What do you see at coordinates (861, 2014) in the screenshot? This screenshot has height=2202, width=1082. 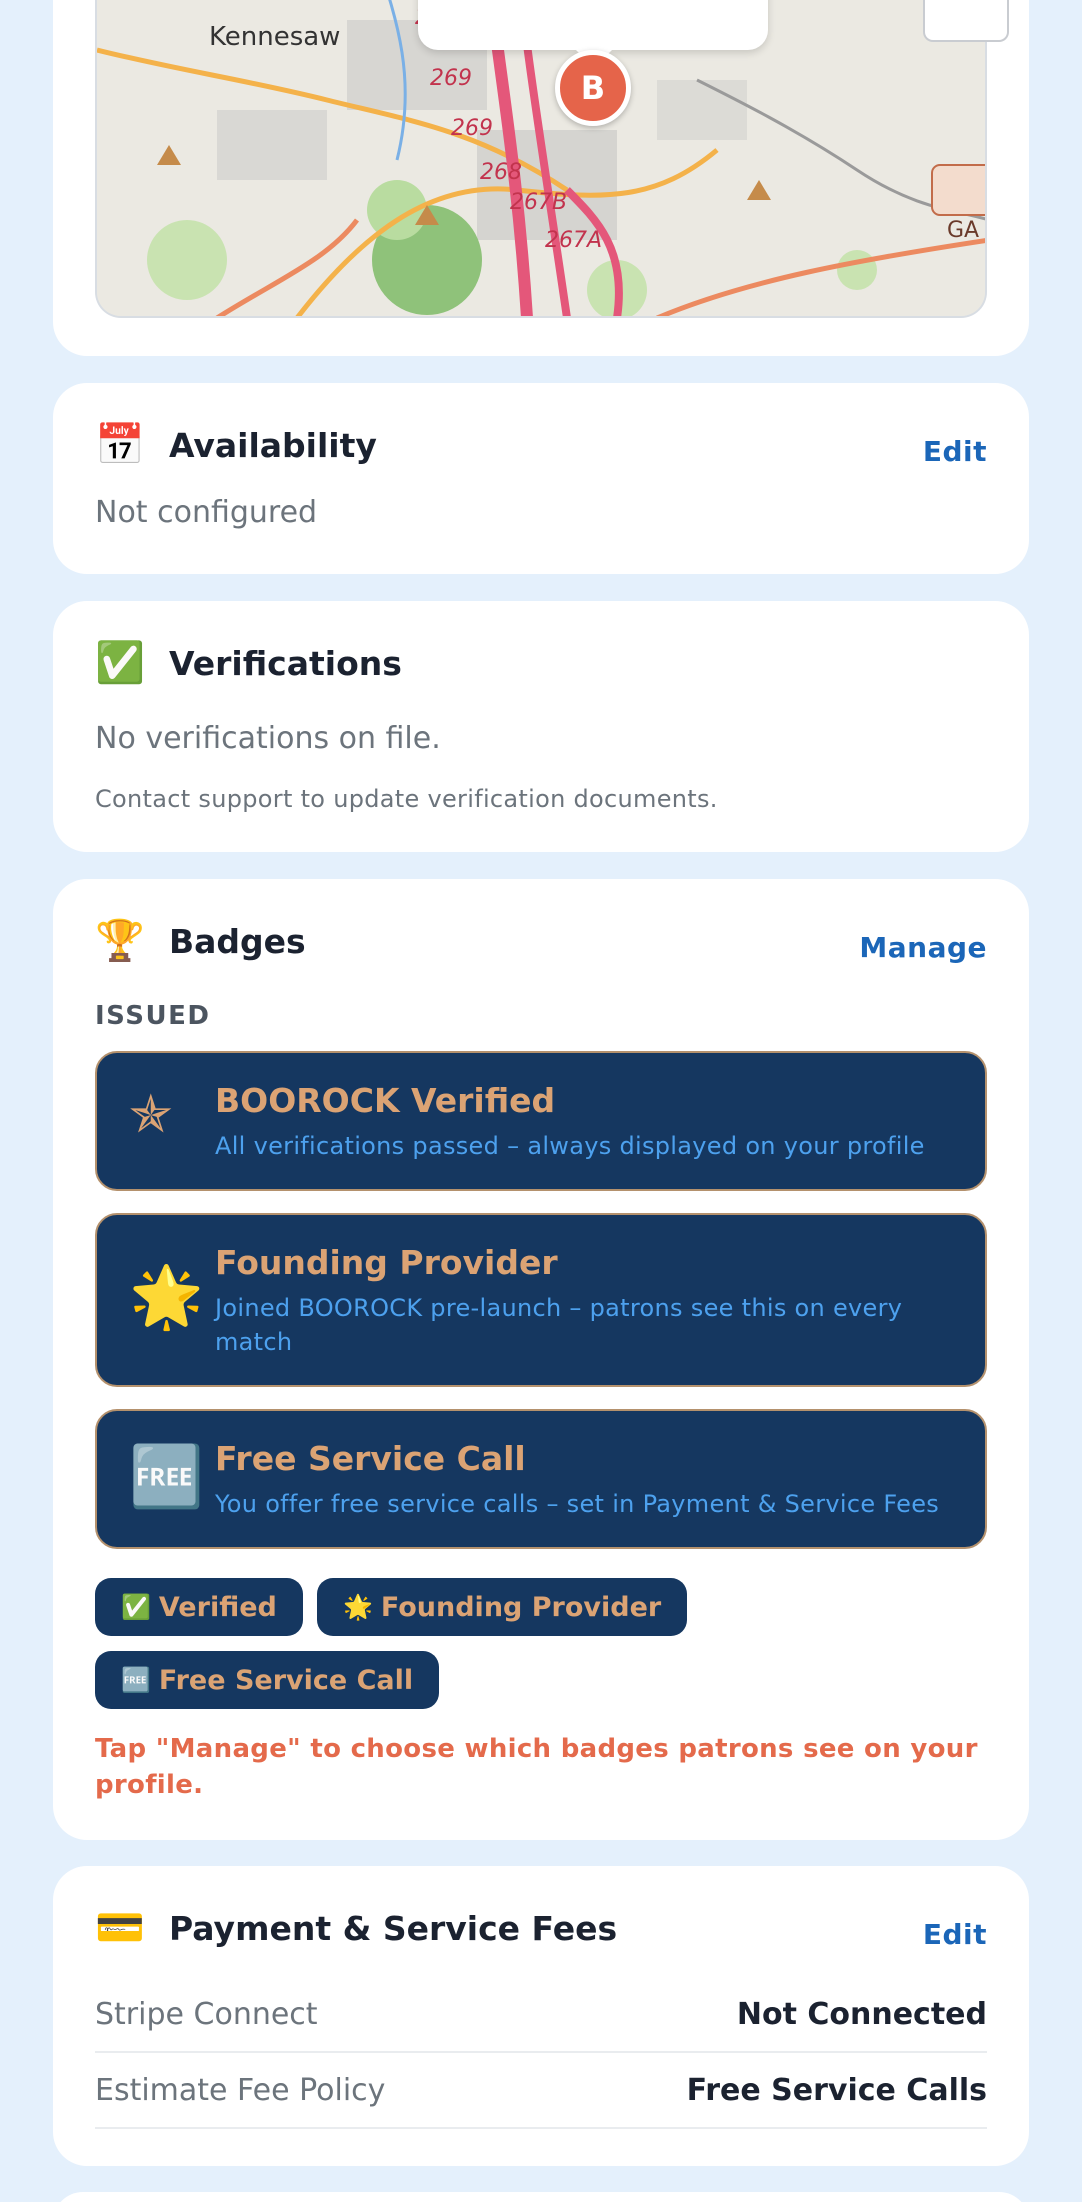 I see `row-value: Not Connected` at bounding box center [861, 2014].